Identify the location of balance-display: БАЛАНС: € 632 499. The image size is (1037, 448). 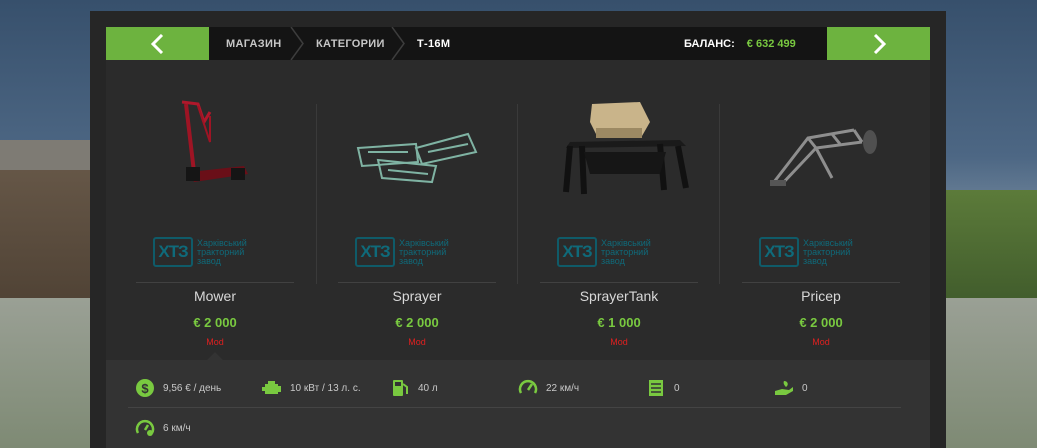
(740, 43).